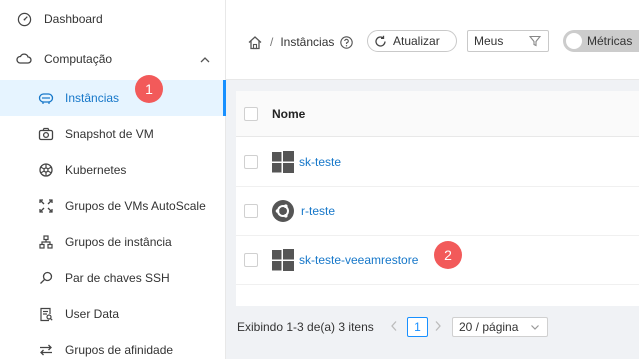 The image size is (639, 359). Describe the element at coordinates (535, 328) in the screenshot. I see `chevron-down-icon` at that location.